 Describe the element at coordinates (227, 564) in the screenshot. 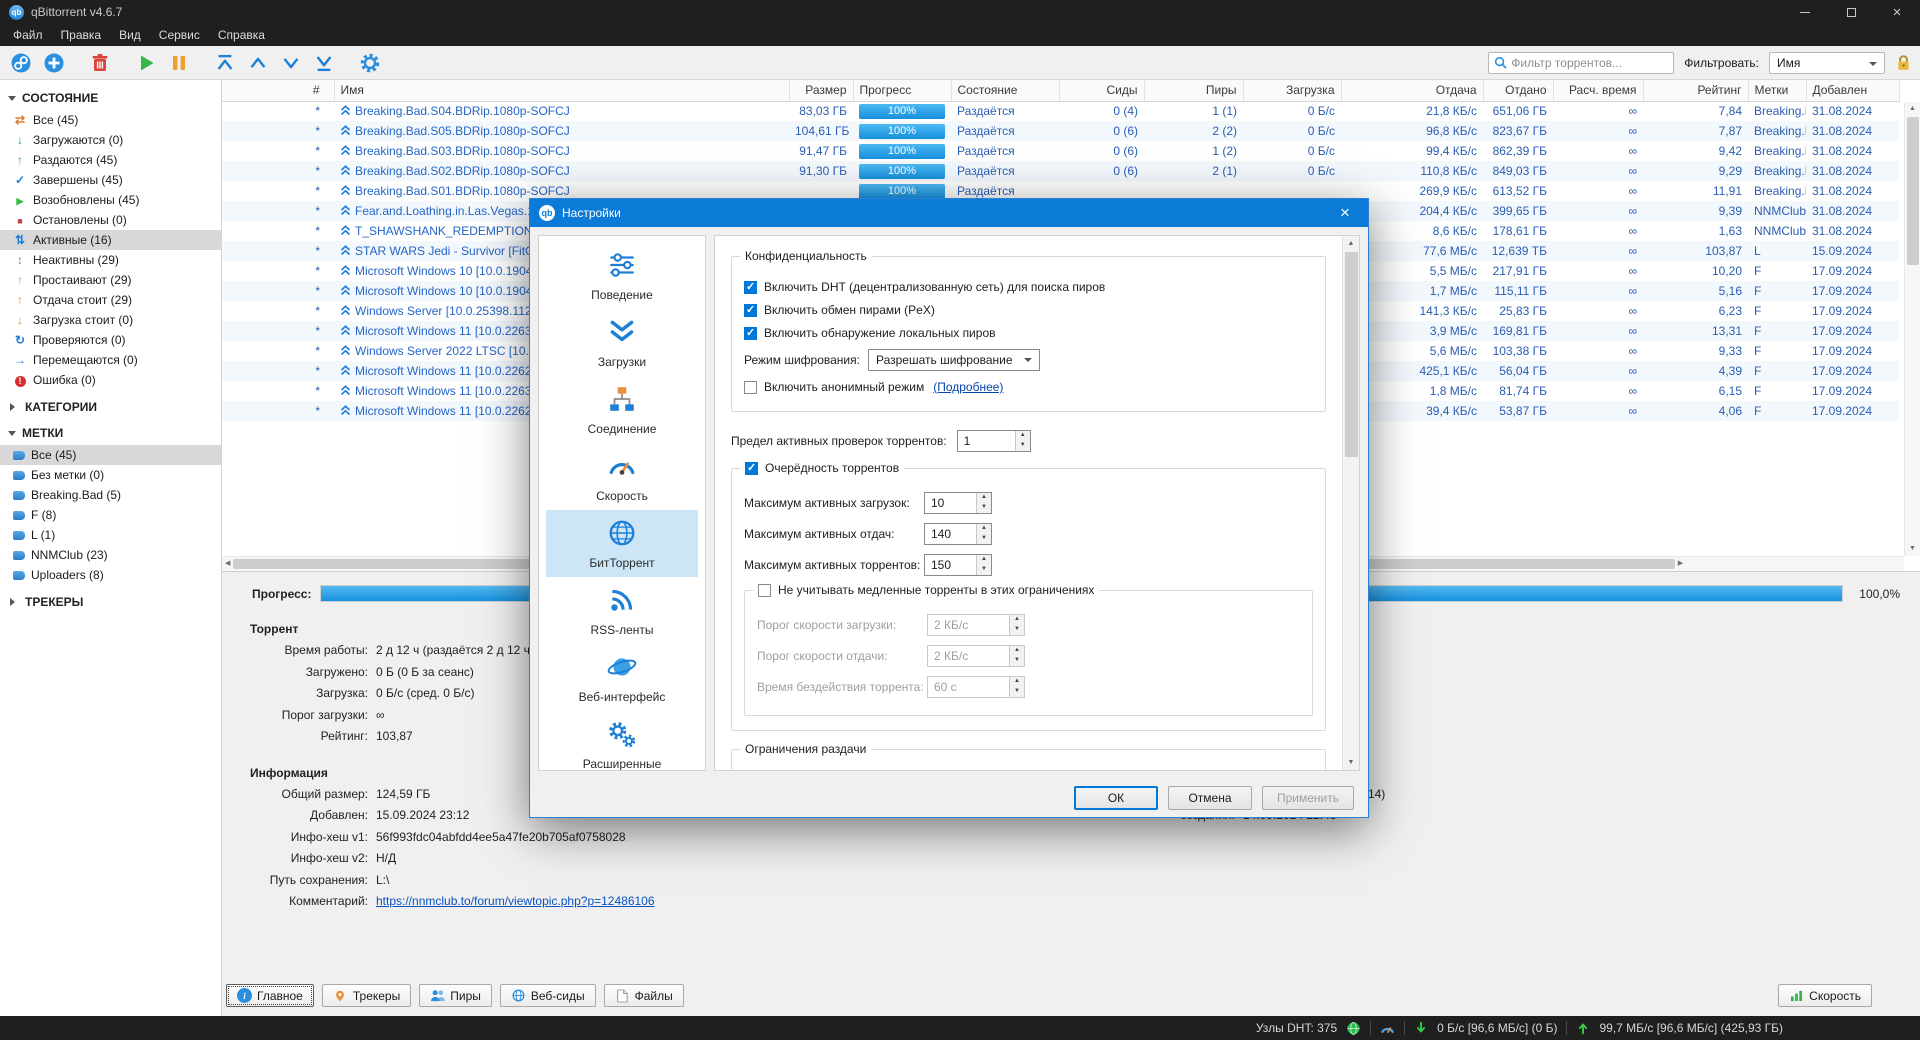

I see `scroll-left-icon: ◀` at that location.